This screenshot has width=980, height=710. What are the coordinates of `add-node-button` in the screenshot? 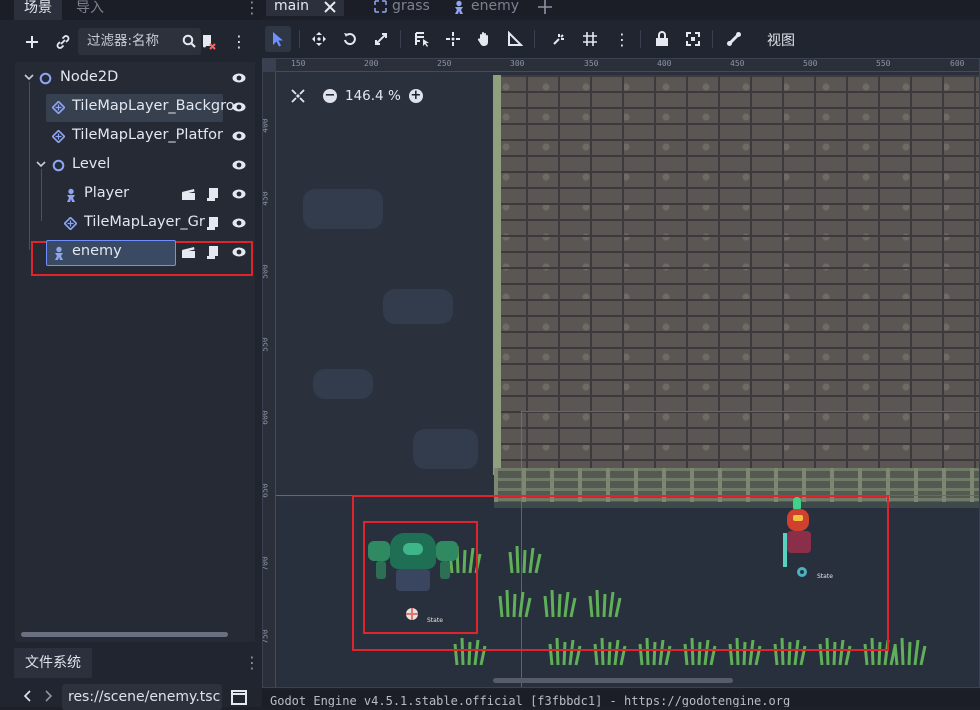 It's located at (32, 42).